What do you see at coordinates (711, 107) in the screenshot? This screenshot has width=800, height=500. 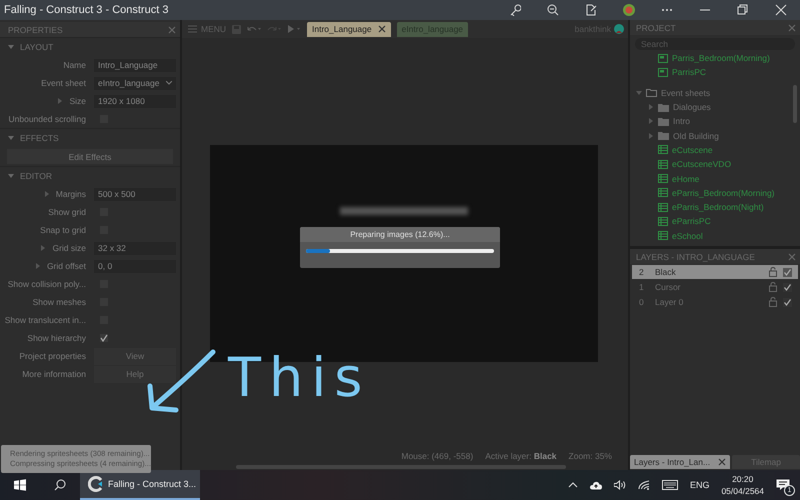 I see `tree-item: Dialogues` at bounding box center [711, 107].